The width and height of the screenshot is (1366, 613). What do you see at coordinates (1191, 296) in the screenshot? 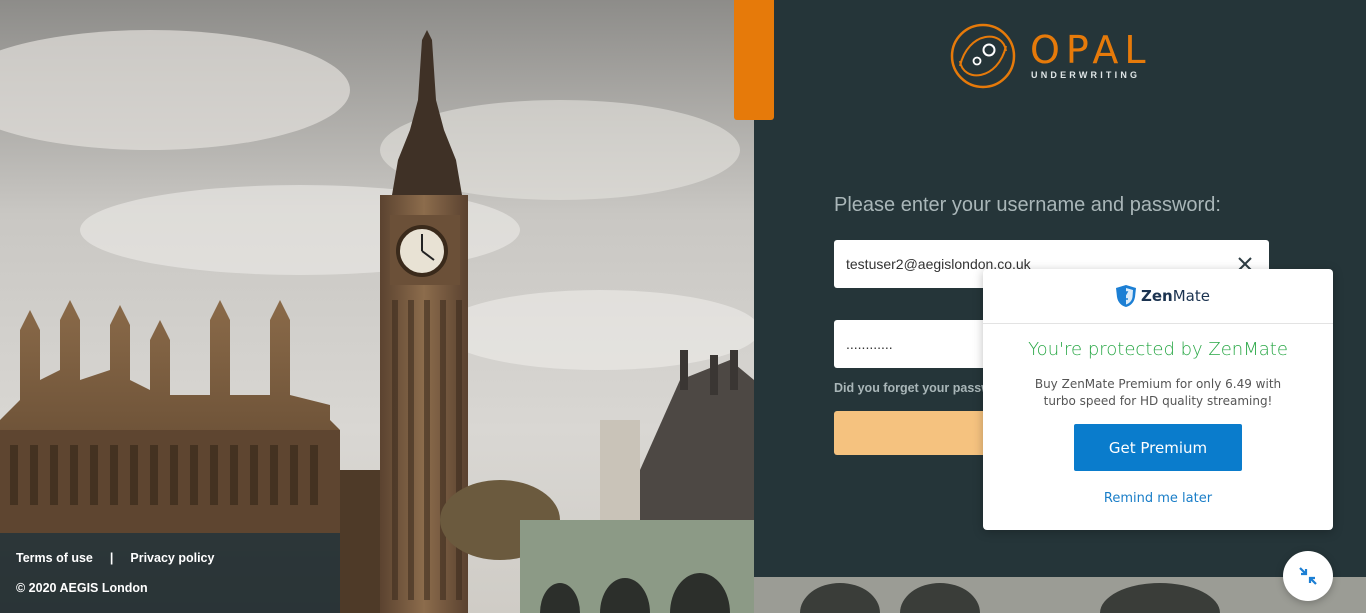
I see `zenmate-brand-mate: Mate` at bounding box center [1191, 296].